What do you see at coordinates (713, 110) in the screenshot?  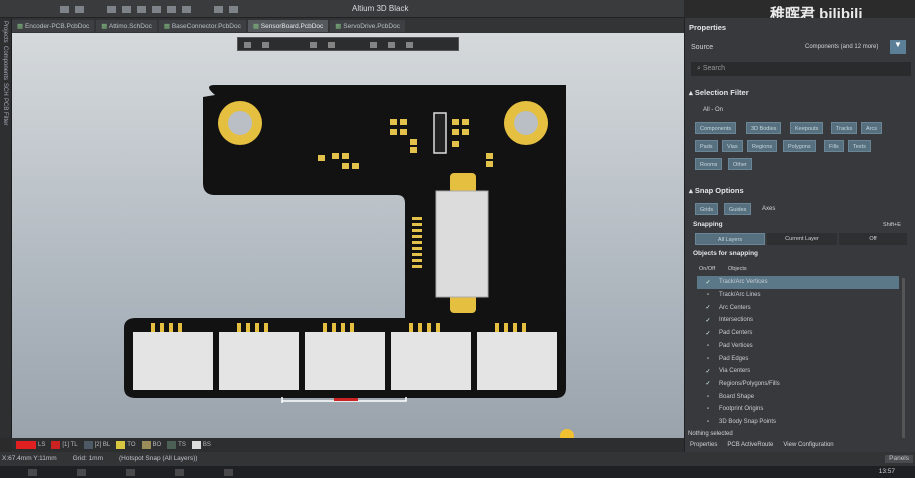 I see `all-on-toggle: All - On` at bounding box center [713, 110].